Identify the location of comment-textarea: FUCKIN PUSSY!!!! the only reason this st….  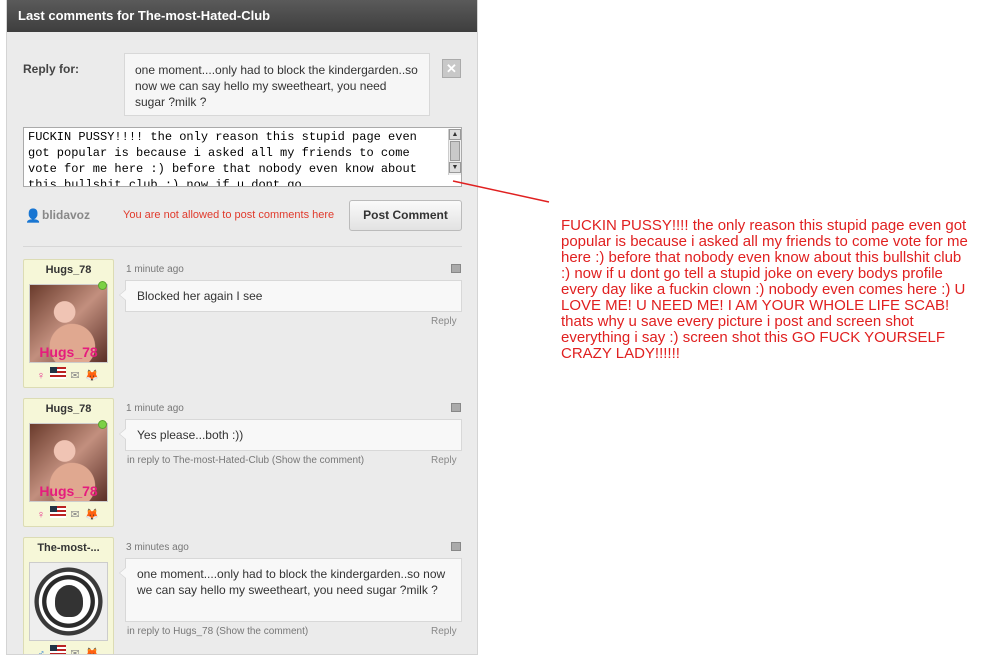
(242, 157).